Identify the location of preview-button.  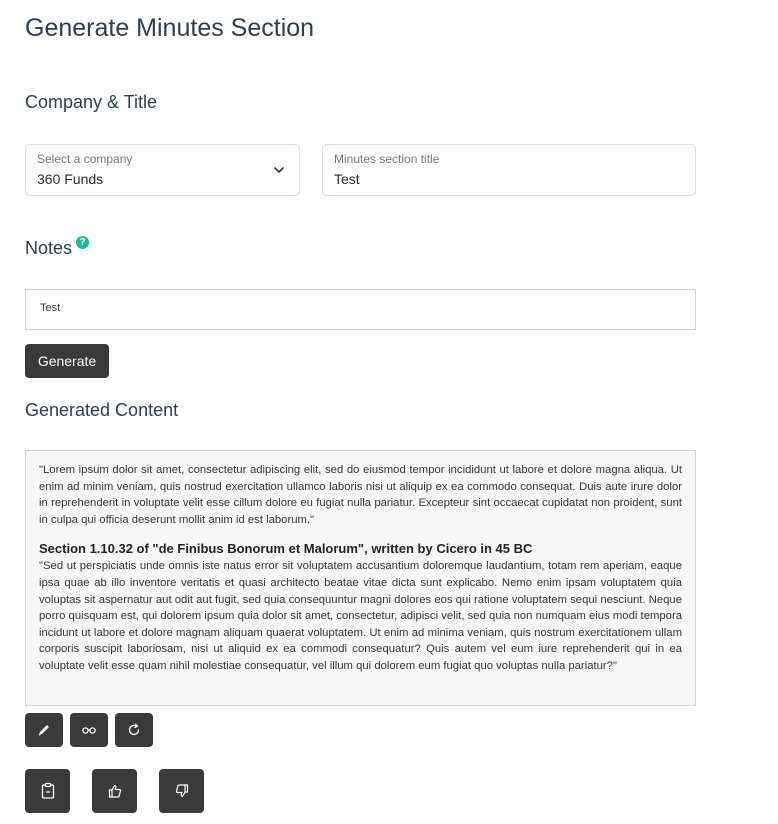
(89, 730).